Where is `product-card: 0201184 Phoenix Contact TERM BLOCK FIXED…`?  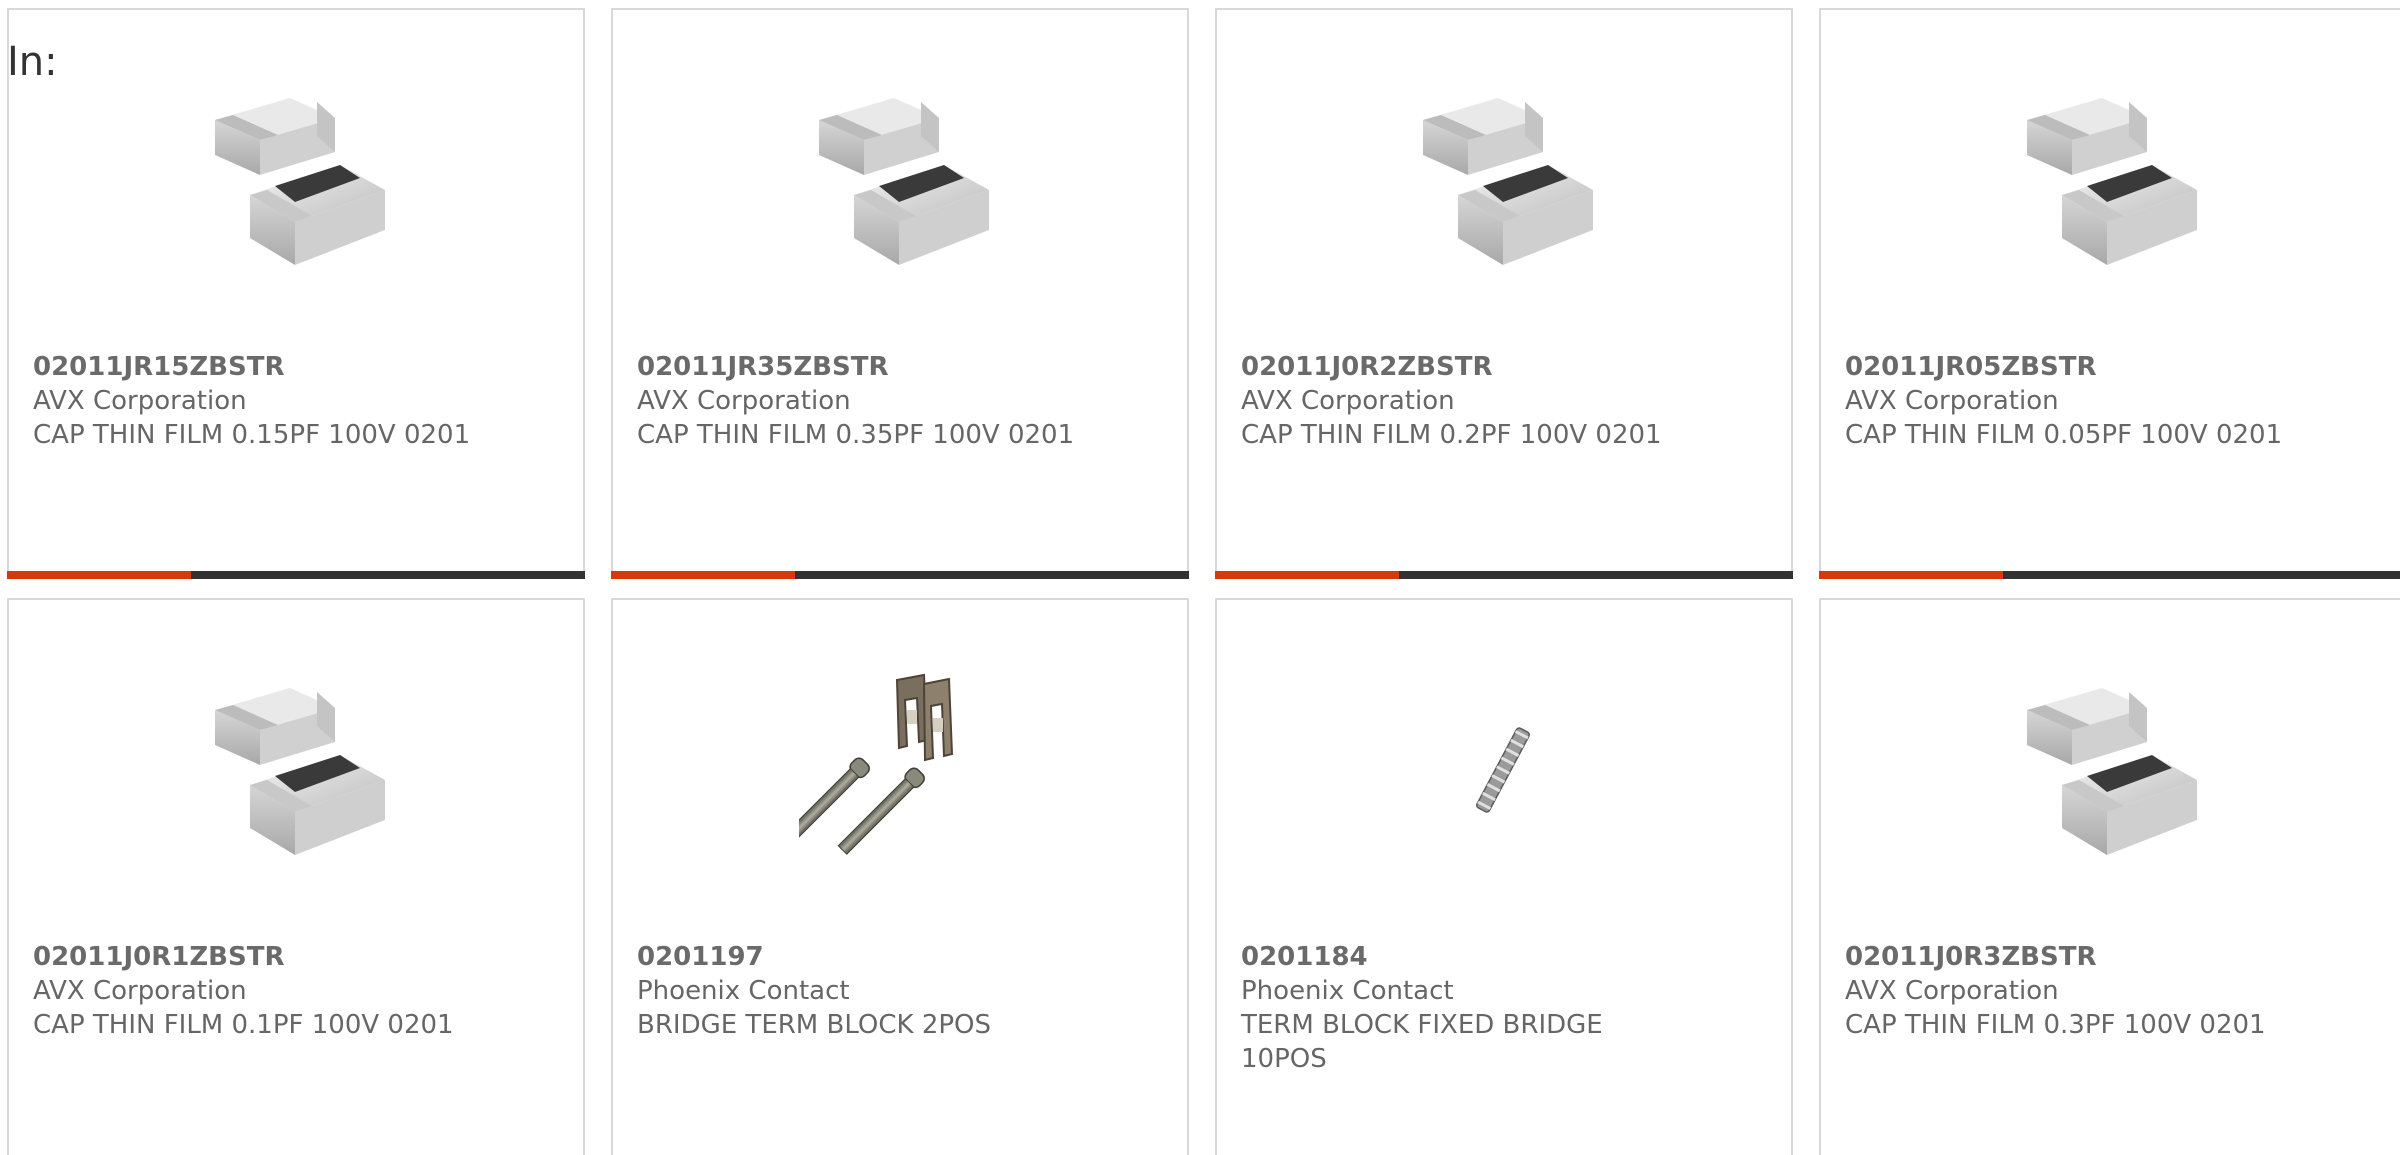 product-card: 0201184 Phoenix Contact TERM BLOCK FIXED… is located at coordinates (1504, 876).